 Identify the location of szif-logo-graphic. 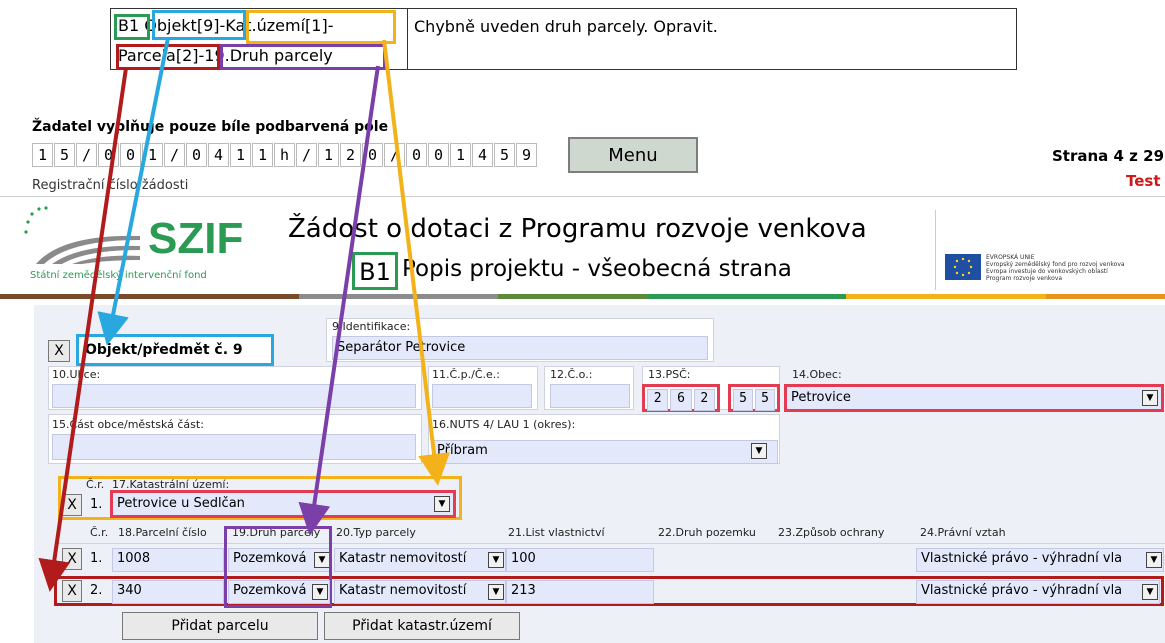
(82, 236).